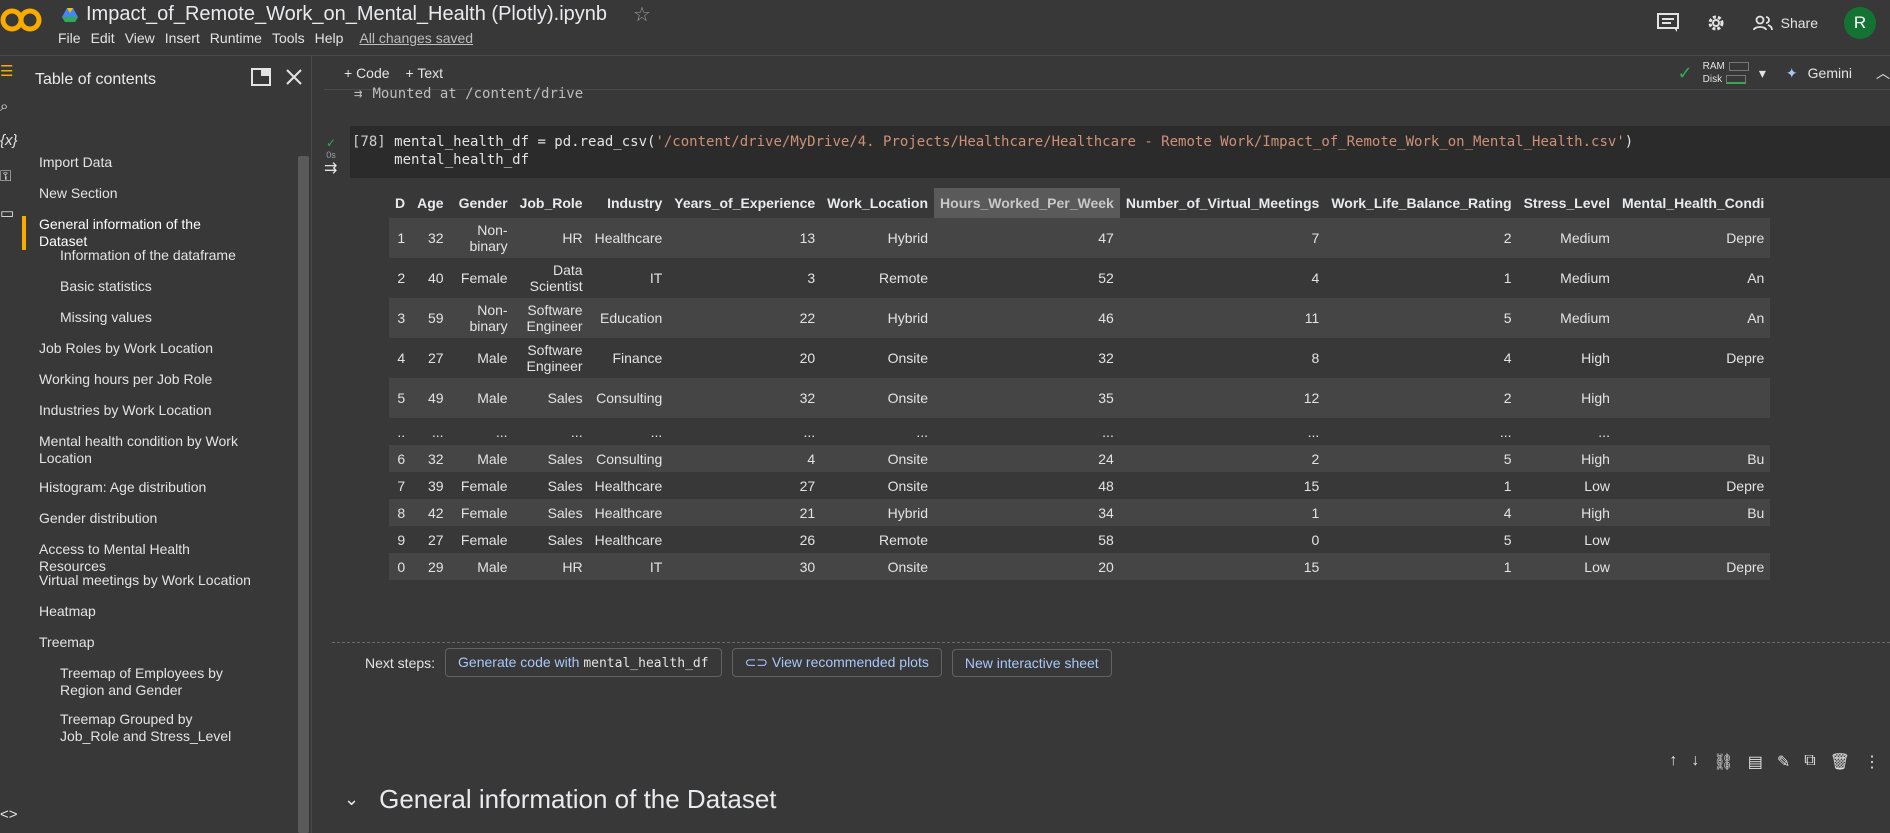  I want to click on variables-icon: {x}, so click(10, 142).